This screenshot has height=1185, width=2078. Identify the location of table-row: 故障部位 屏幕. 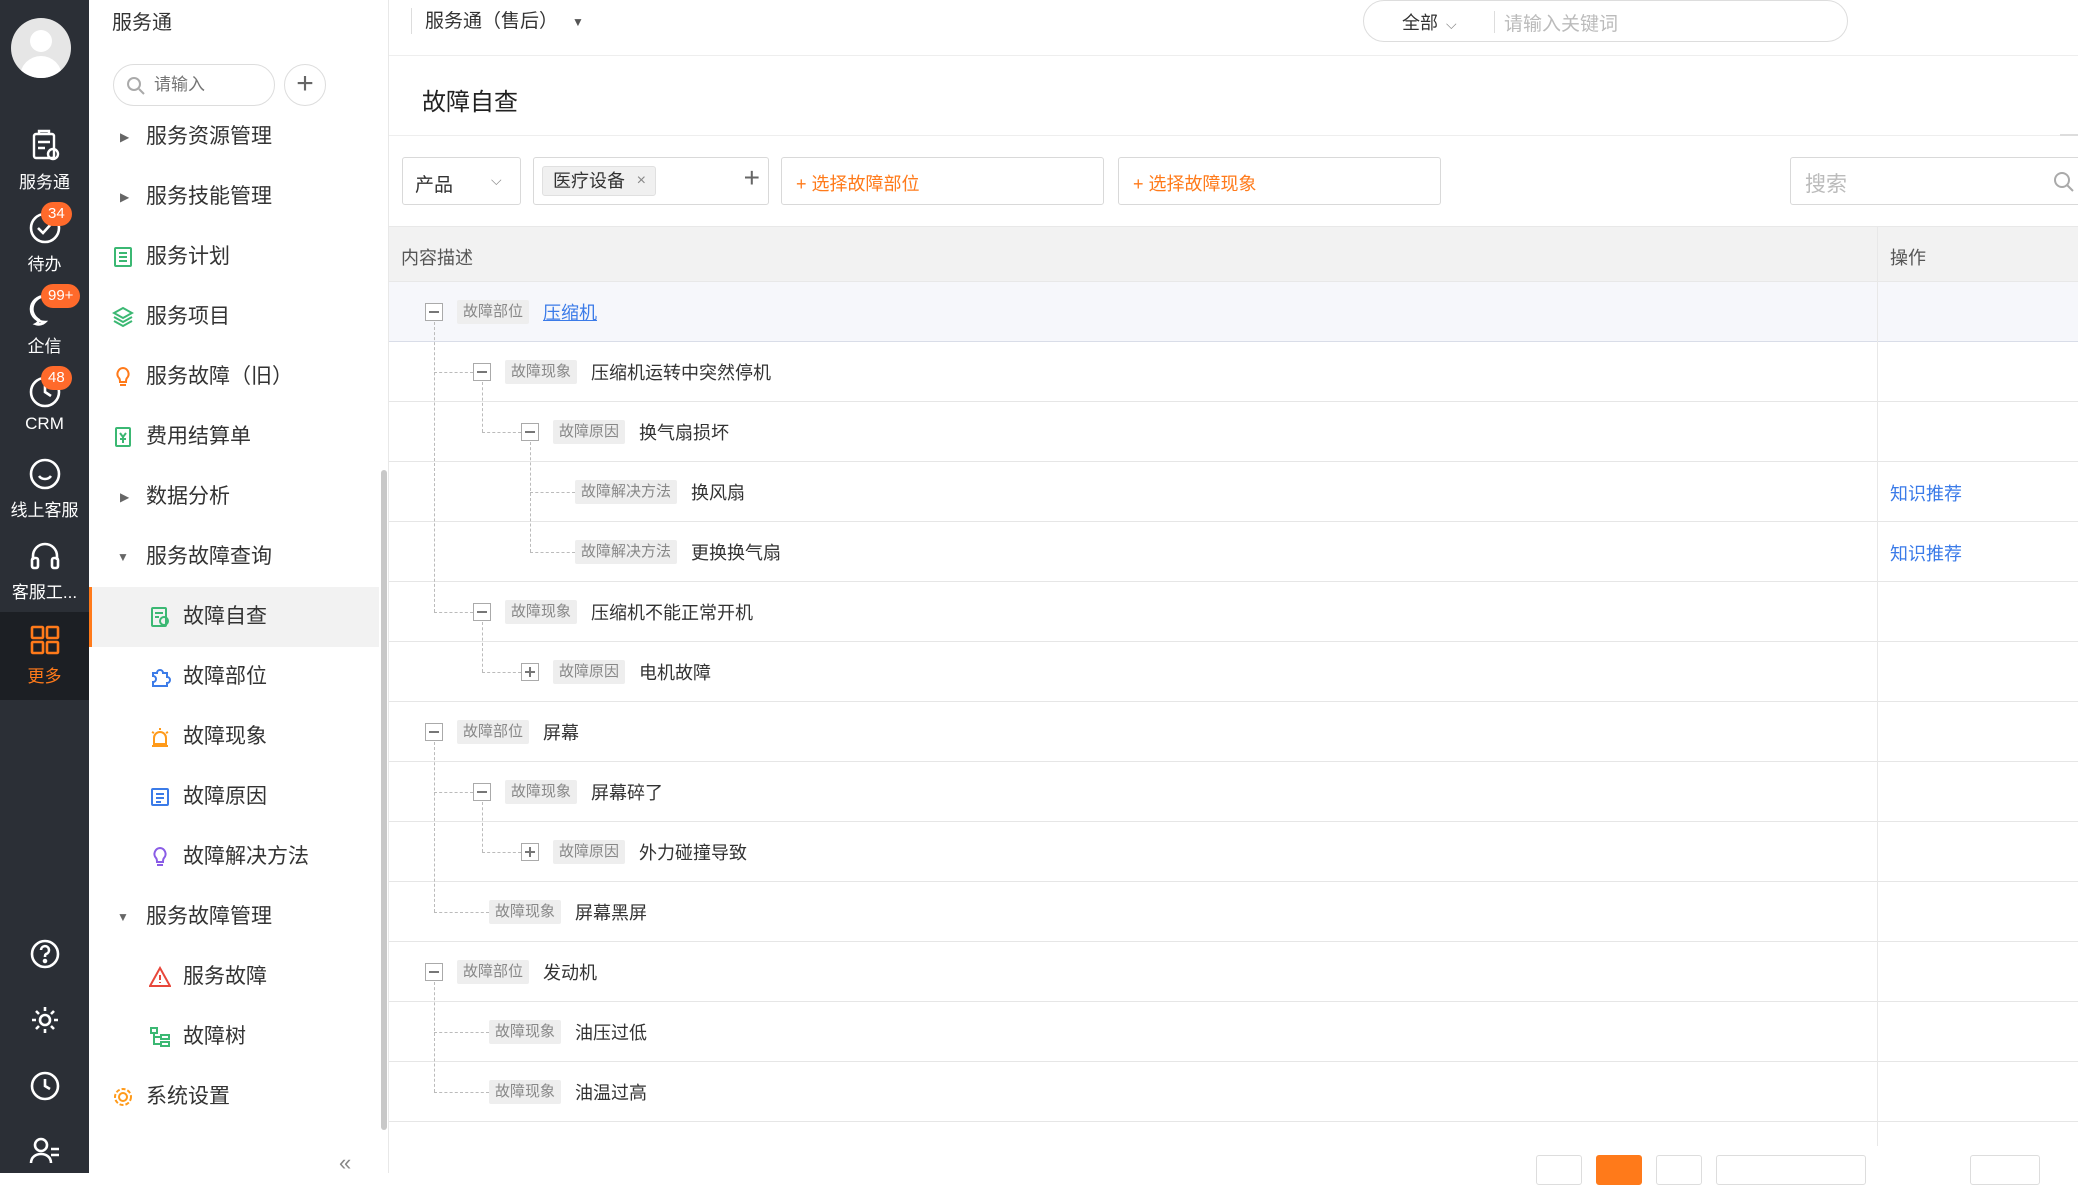
(1233, 732).